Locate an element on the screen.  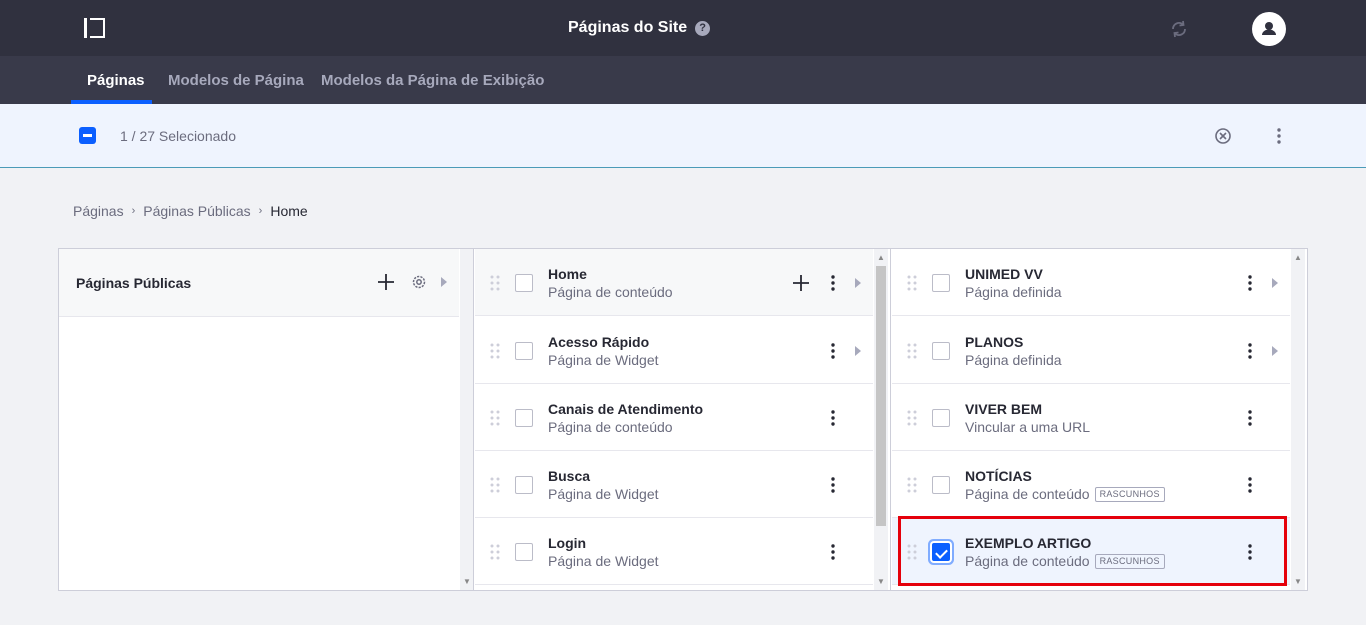
selection-count: 1 / 27 Selecionado is located at coordinates (178, 136).